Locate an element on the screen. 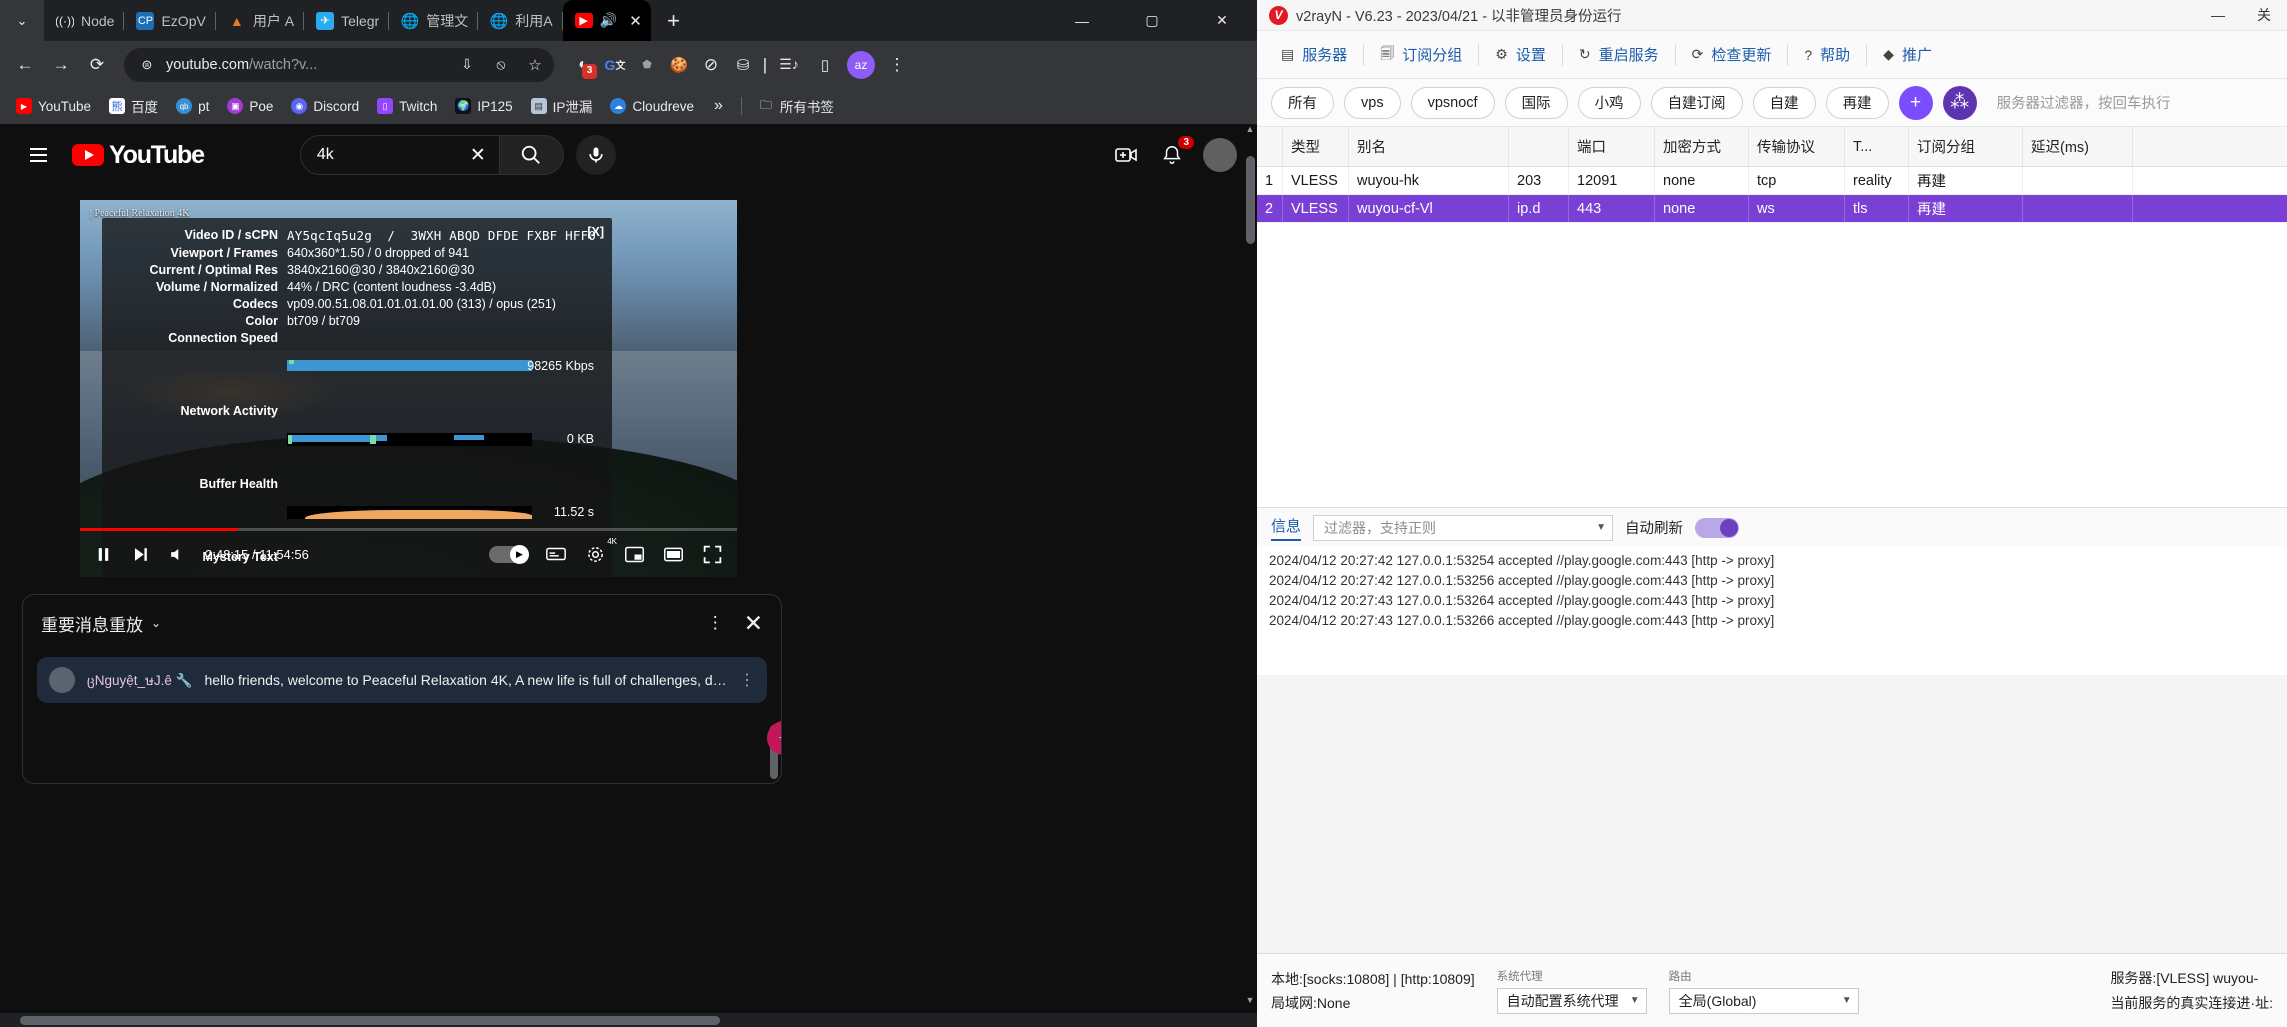 This screenshot has height=1027, width=2287. back-button: ← is located at coordinates (25, 65).